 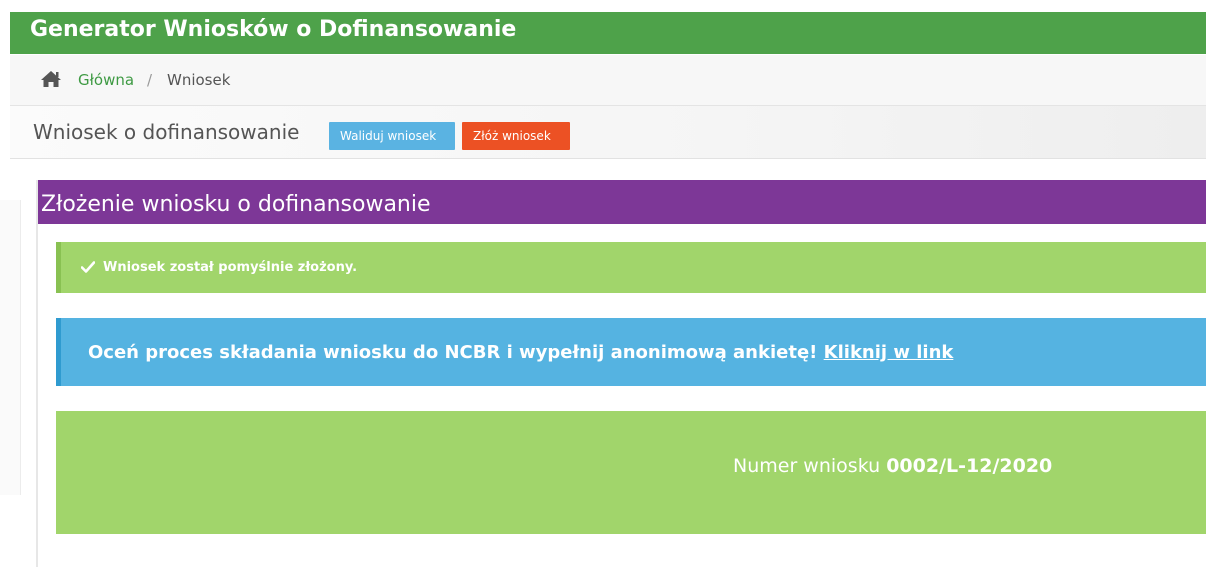 What do you see at coordinates (106, 80) in the screenshot?
I see `breadcrumb-home-link: Główna` at bounding box center [106, 80].